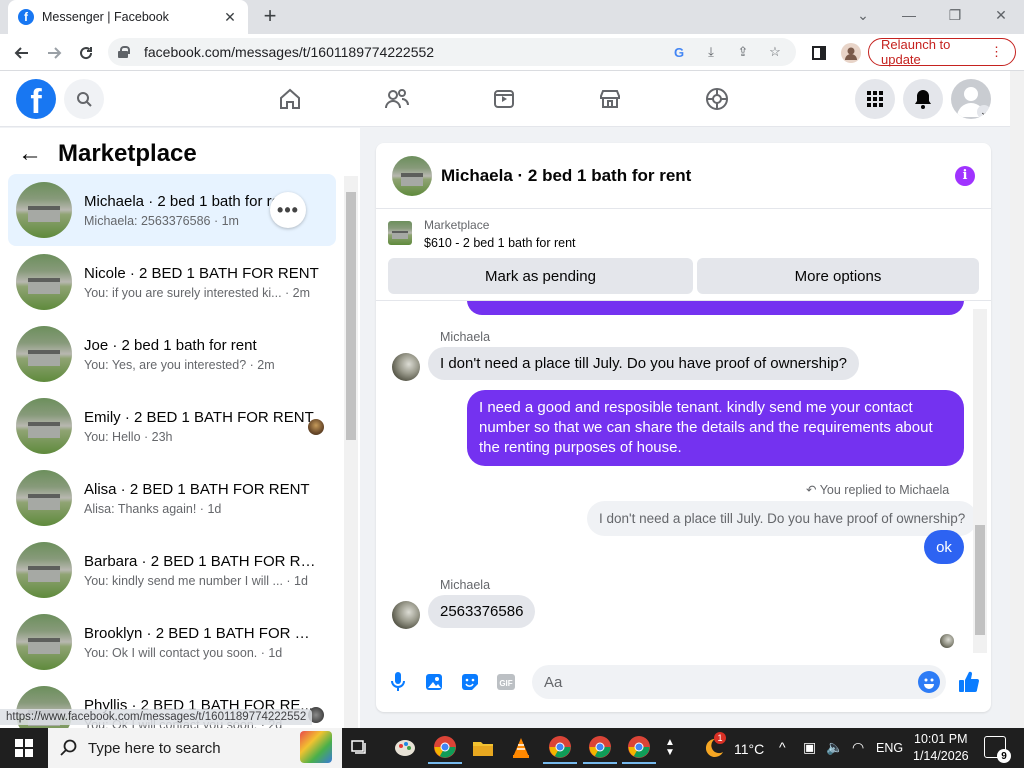 This screenshot has width=1024, height=768. I want to click on paint-app-icon, so click(405, 748).